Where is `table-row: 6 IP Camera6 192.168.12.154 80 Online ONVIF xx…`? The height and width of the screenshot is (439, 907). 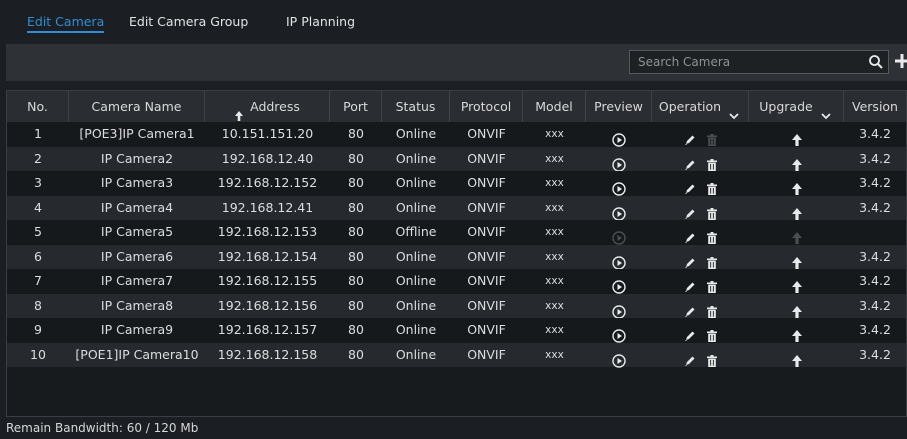
table-row: 6 IP Camera6 192.168.12.154 80 Online ONVIF xx… is located at coordinates (456, 257).